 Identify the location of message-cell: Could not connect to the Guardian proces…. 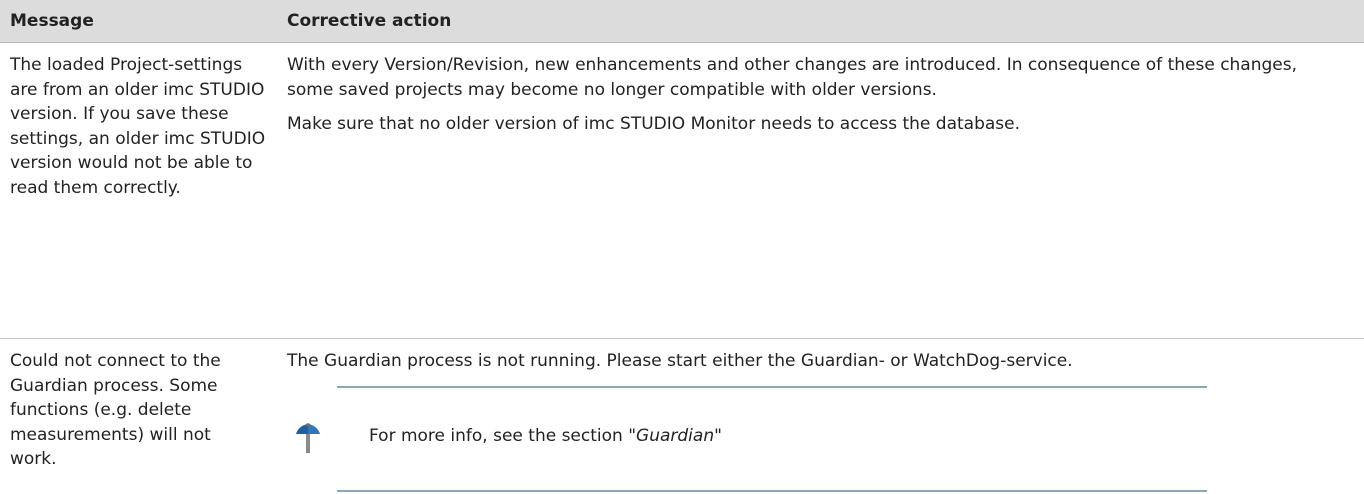
(138, 416).